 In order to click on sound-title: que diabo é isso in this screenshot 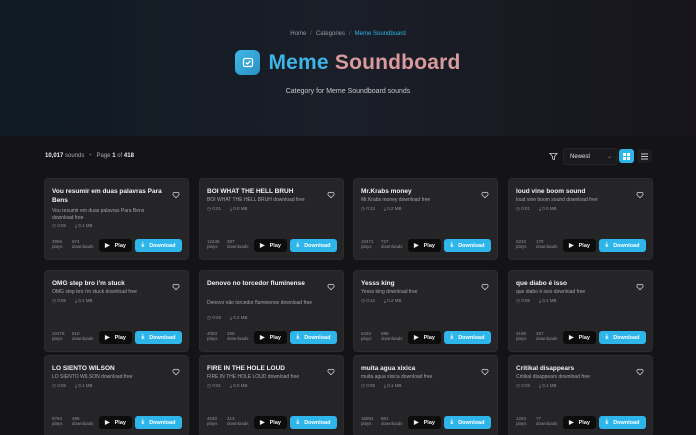, I will do `click(572, 283)`.